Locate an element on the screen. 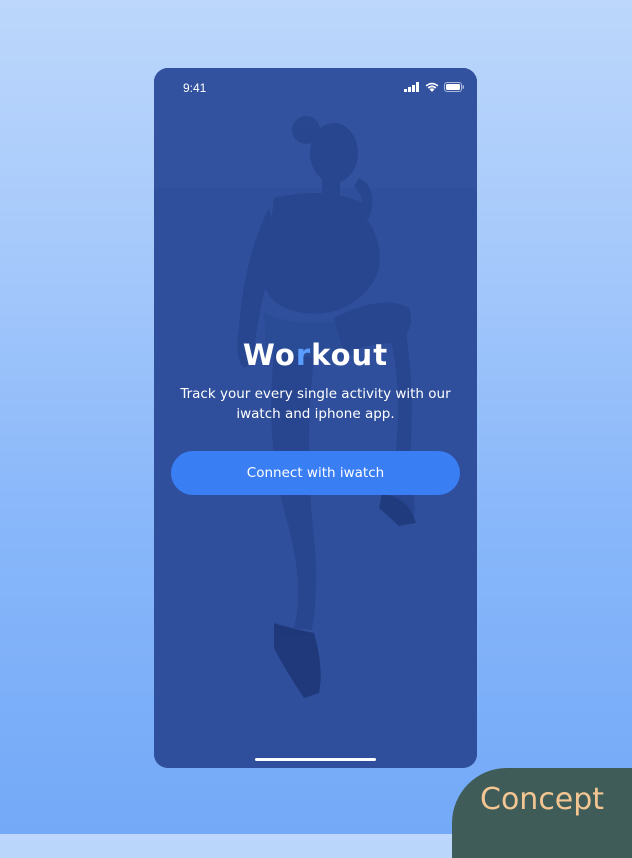 The height and width of the screenshot is (858, 632). title-part-start: Wo is located at coordinates (269, 355).